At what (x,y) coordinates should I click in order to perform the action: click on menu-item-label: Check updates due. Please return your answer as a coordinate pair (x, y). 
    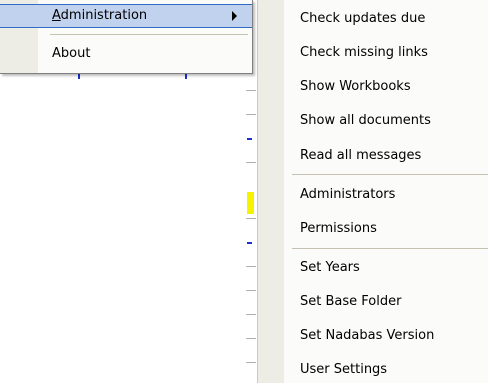
    Looking at the image, I should click on (363, 18).